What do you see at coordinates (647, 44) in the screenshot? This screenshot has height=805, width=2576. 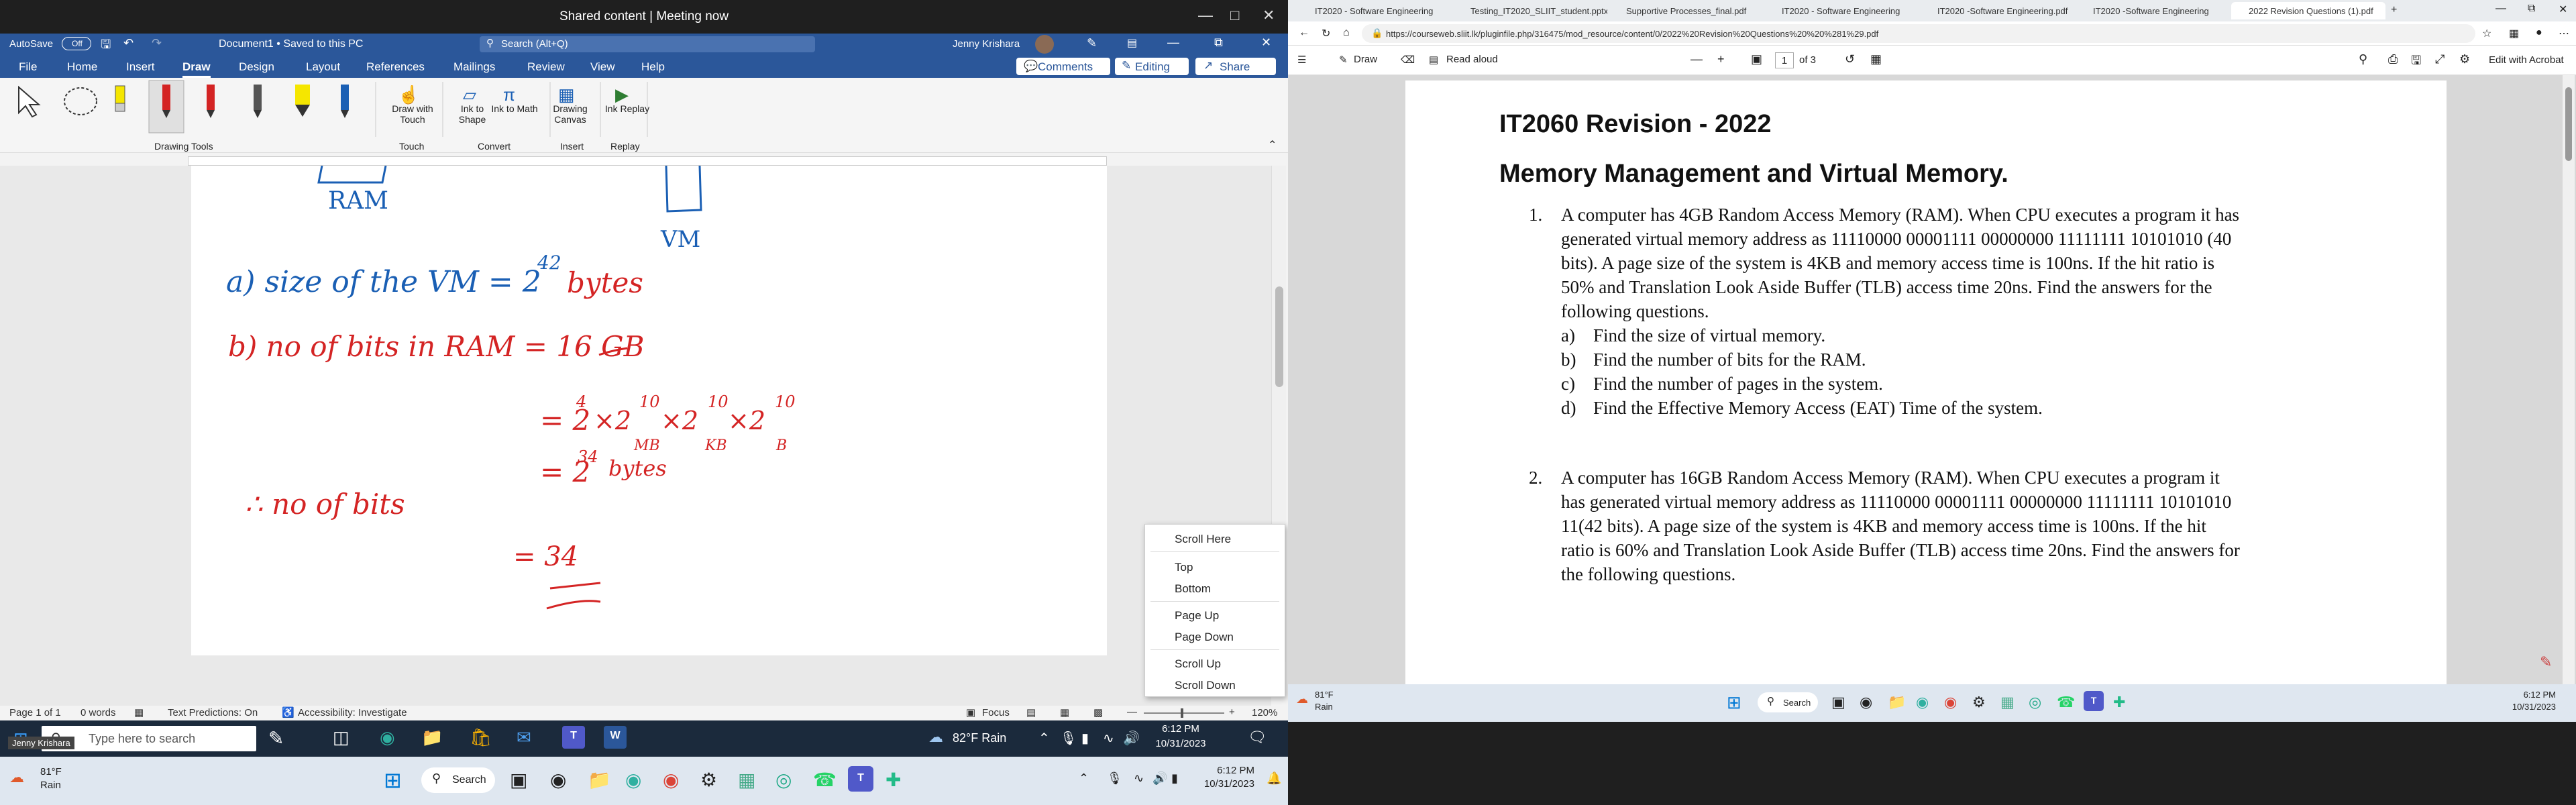 I see `search-input: Search (Alt+Q)` at bounding box center [647, 44].